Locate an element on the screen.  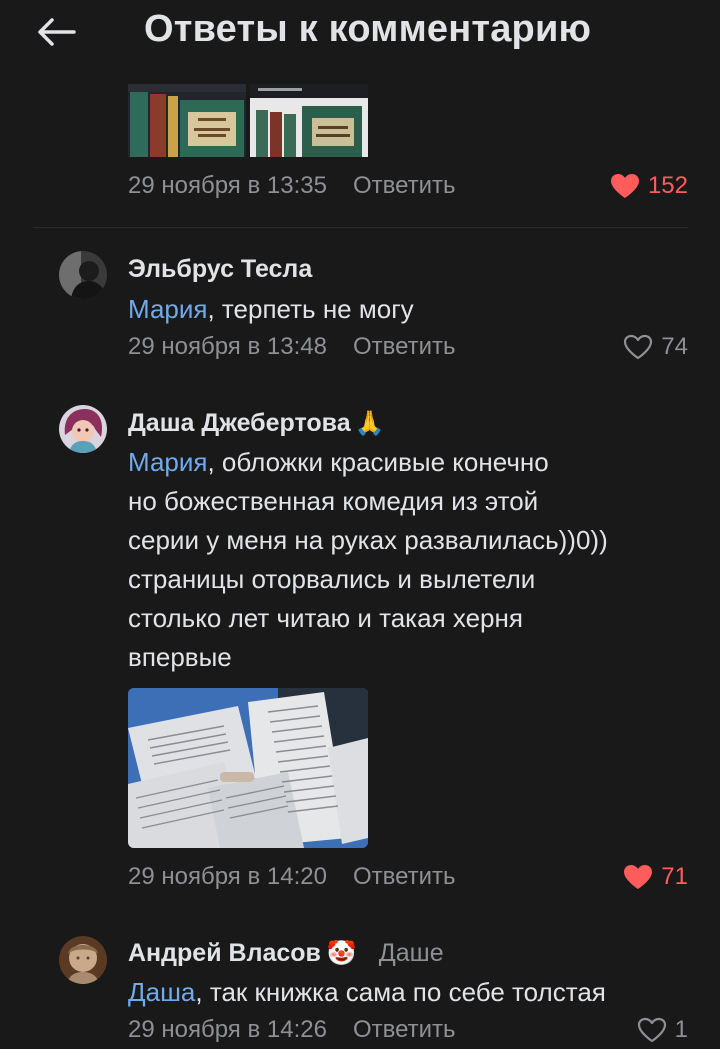
comment-attachments is located at coordinates (248, 120).